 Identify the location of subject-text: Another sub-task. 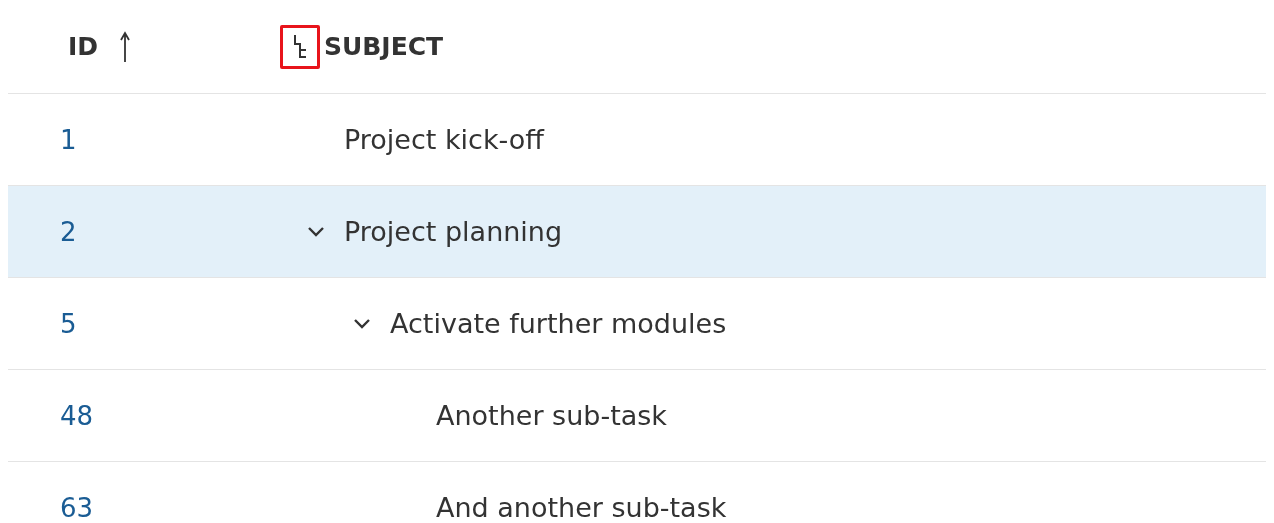
(551, 415).